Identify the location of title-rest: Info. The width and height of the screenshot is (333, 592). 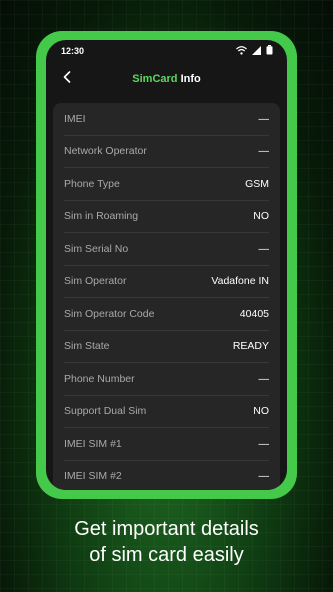
(189, 79).